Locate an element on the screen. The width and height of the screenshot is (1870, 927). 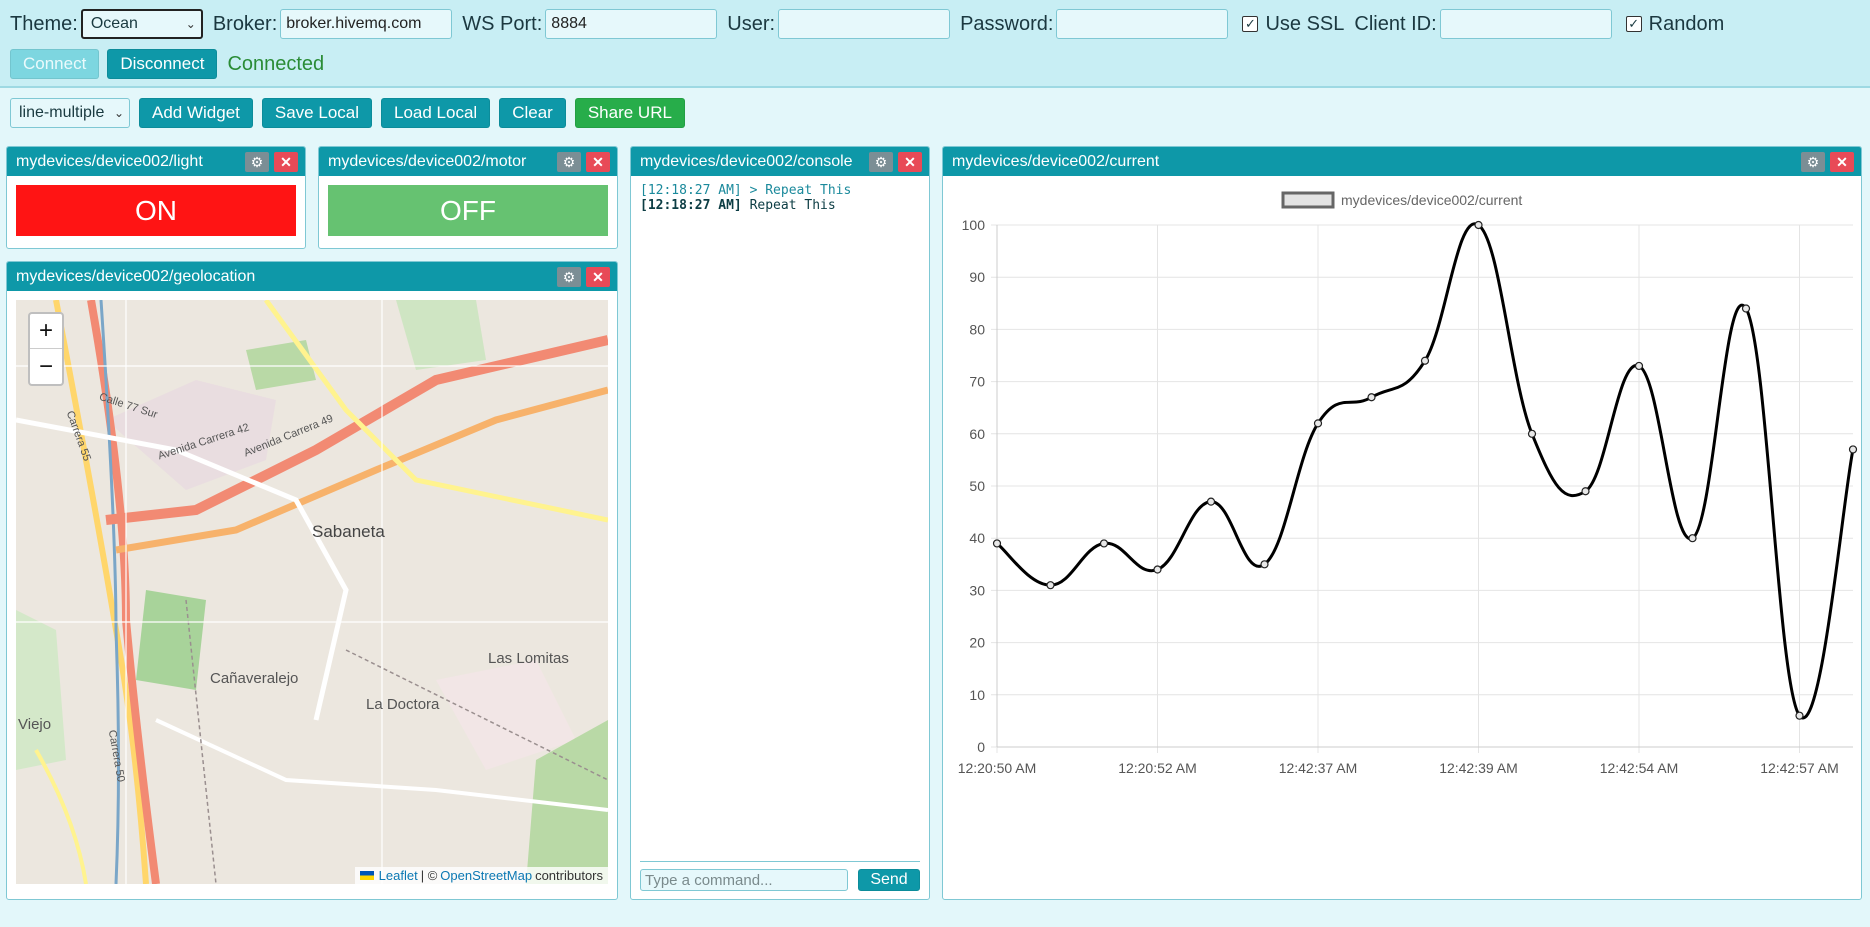
connect-row: Connect Disconnect Connected is located at coordinates (167, 64).